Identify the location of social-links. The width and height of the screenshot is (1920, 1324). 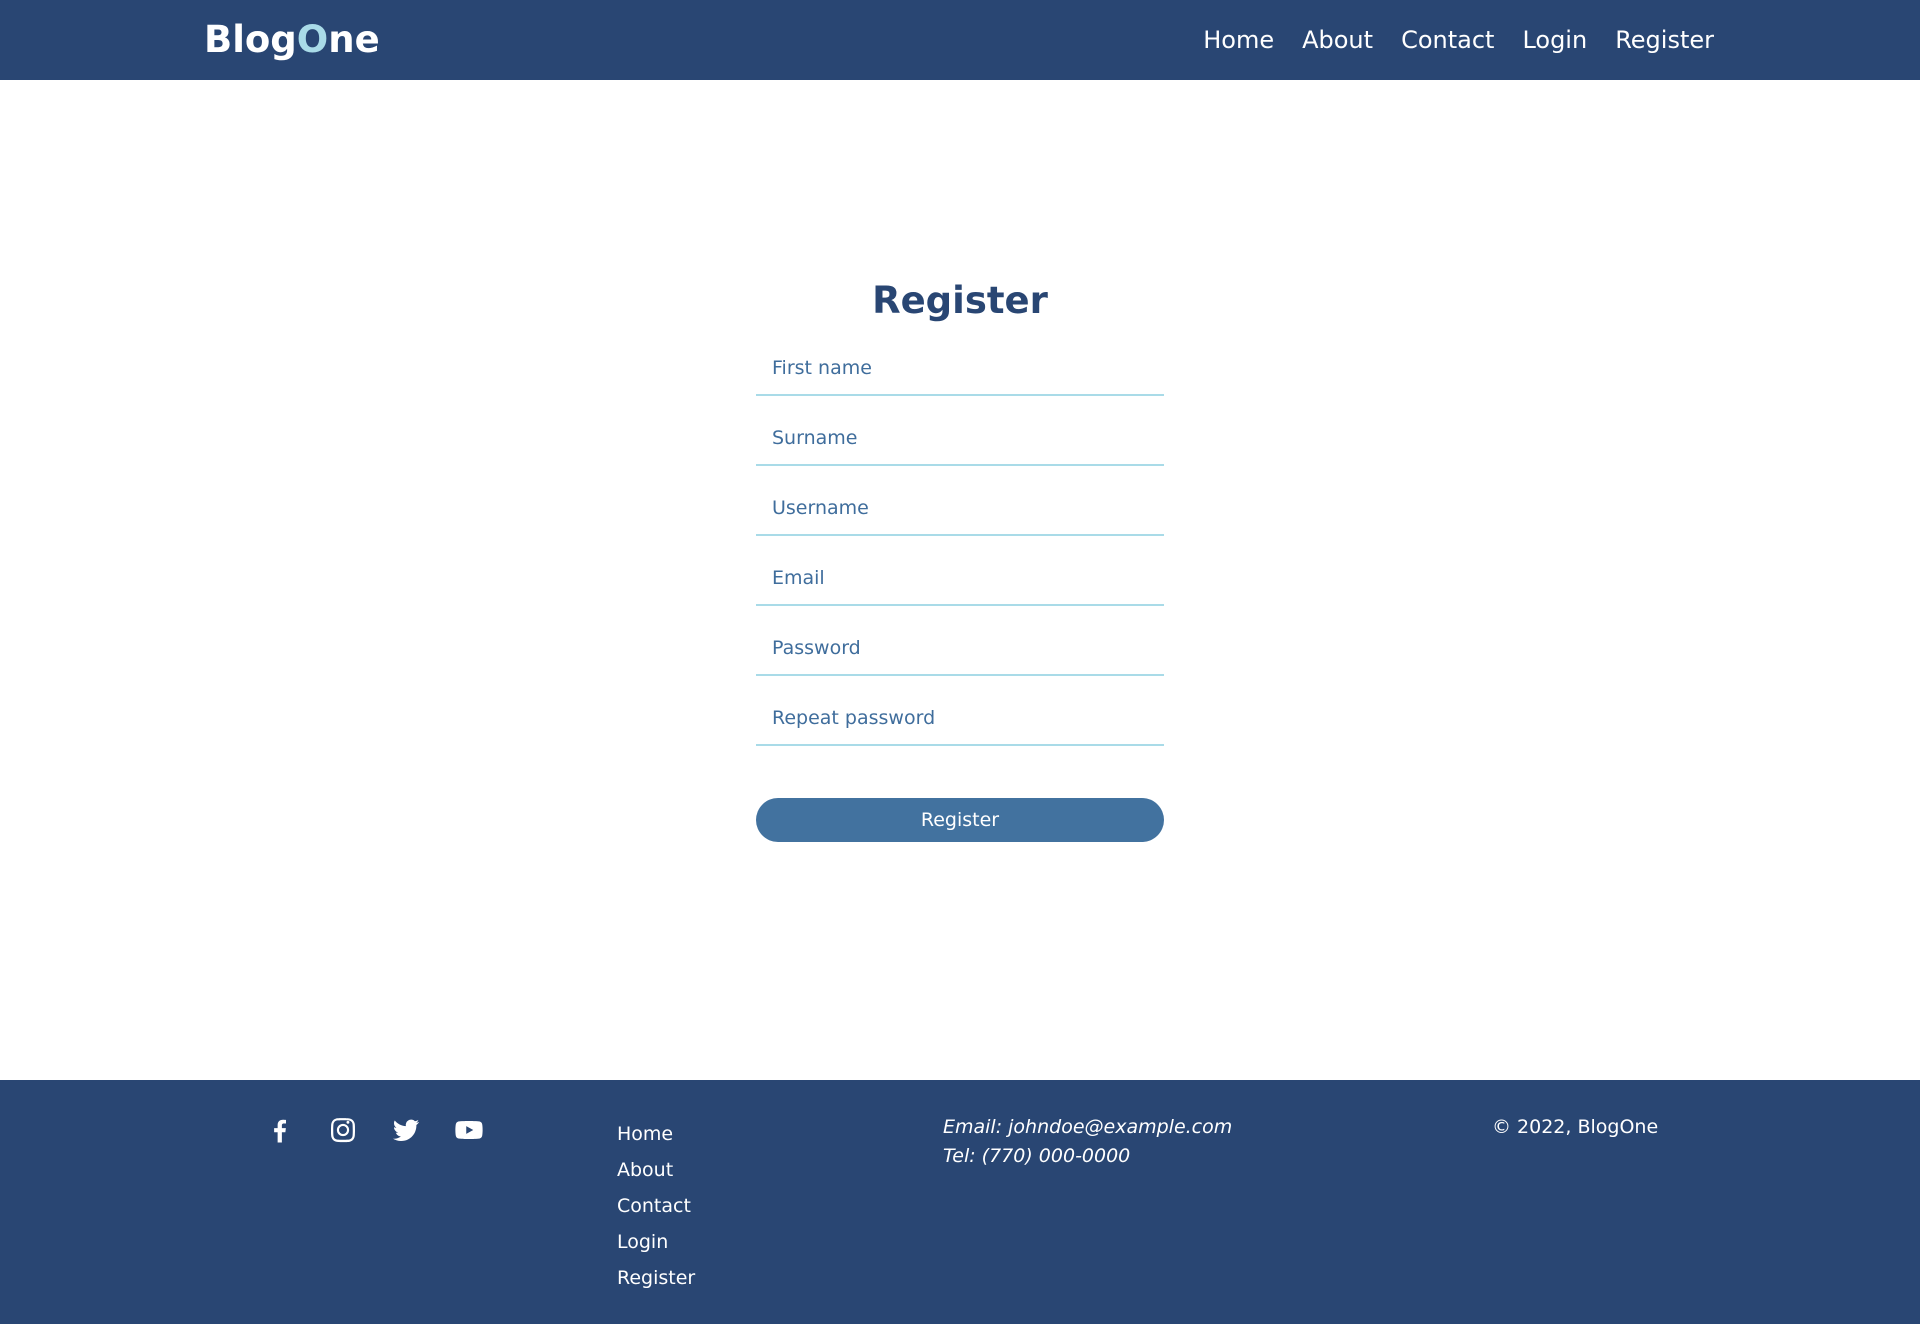
(390, 1130).